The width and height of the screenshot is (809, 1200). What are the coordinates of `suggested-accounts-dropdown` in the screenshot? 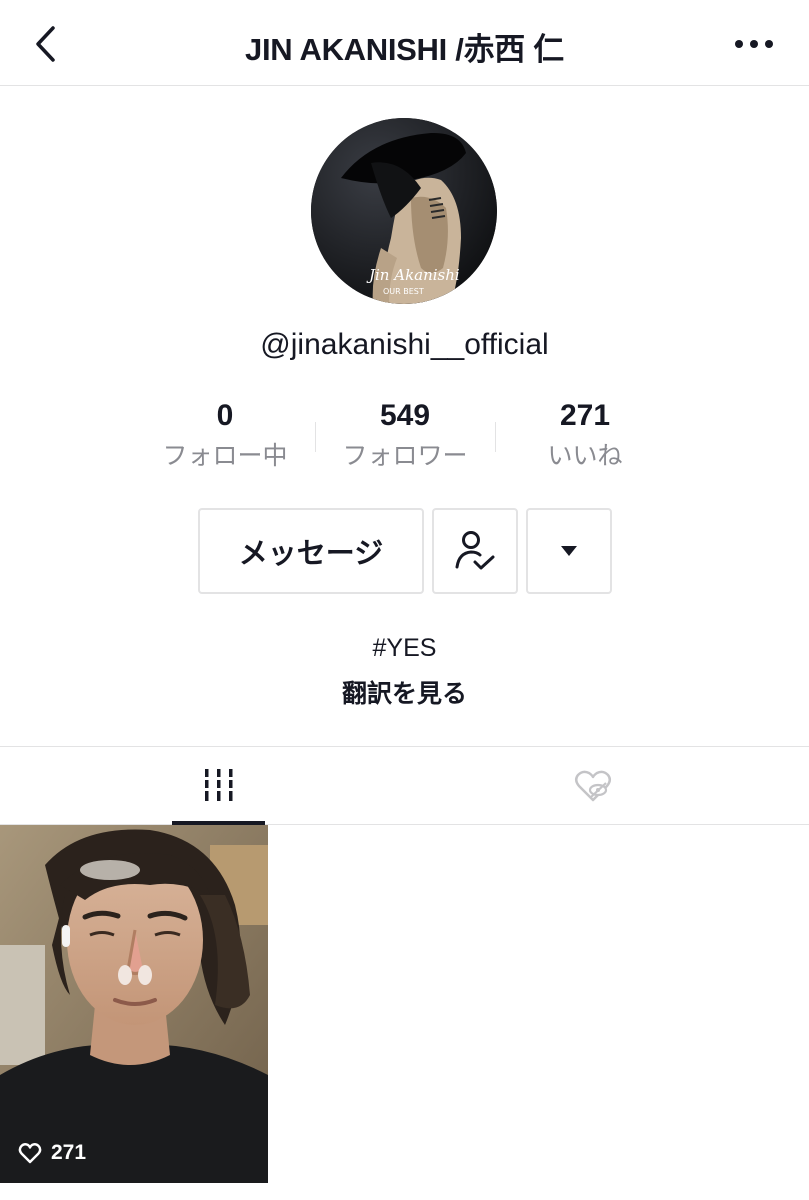 It's located at (569, 551).